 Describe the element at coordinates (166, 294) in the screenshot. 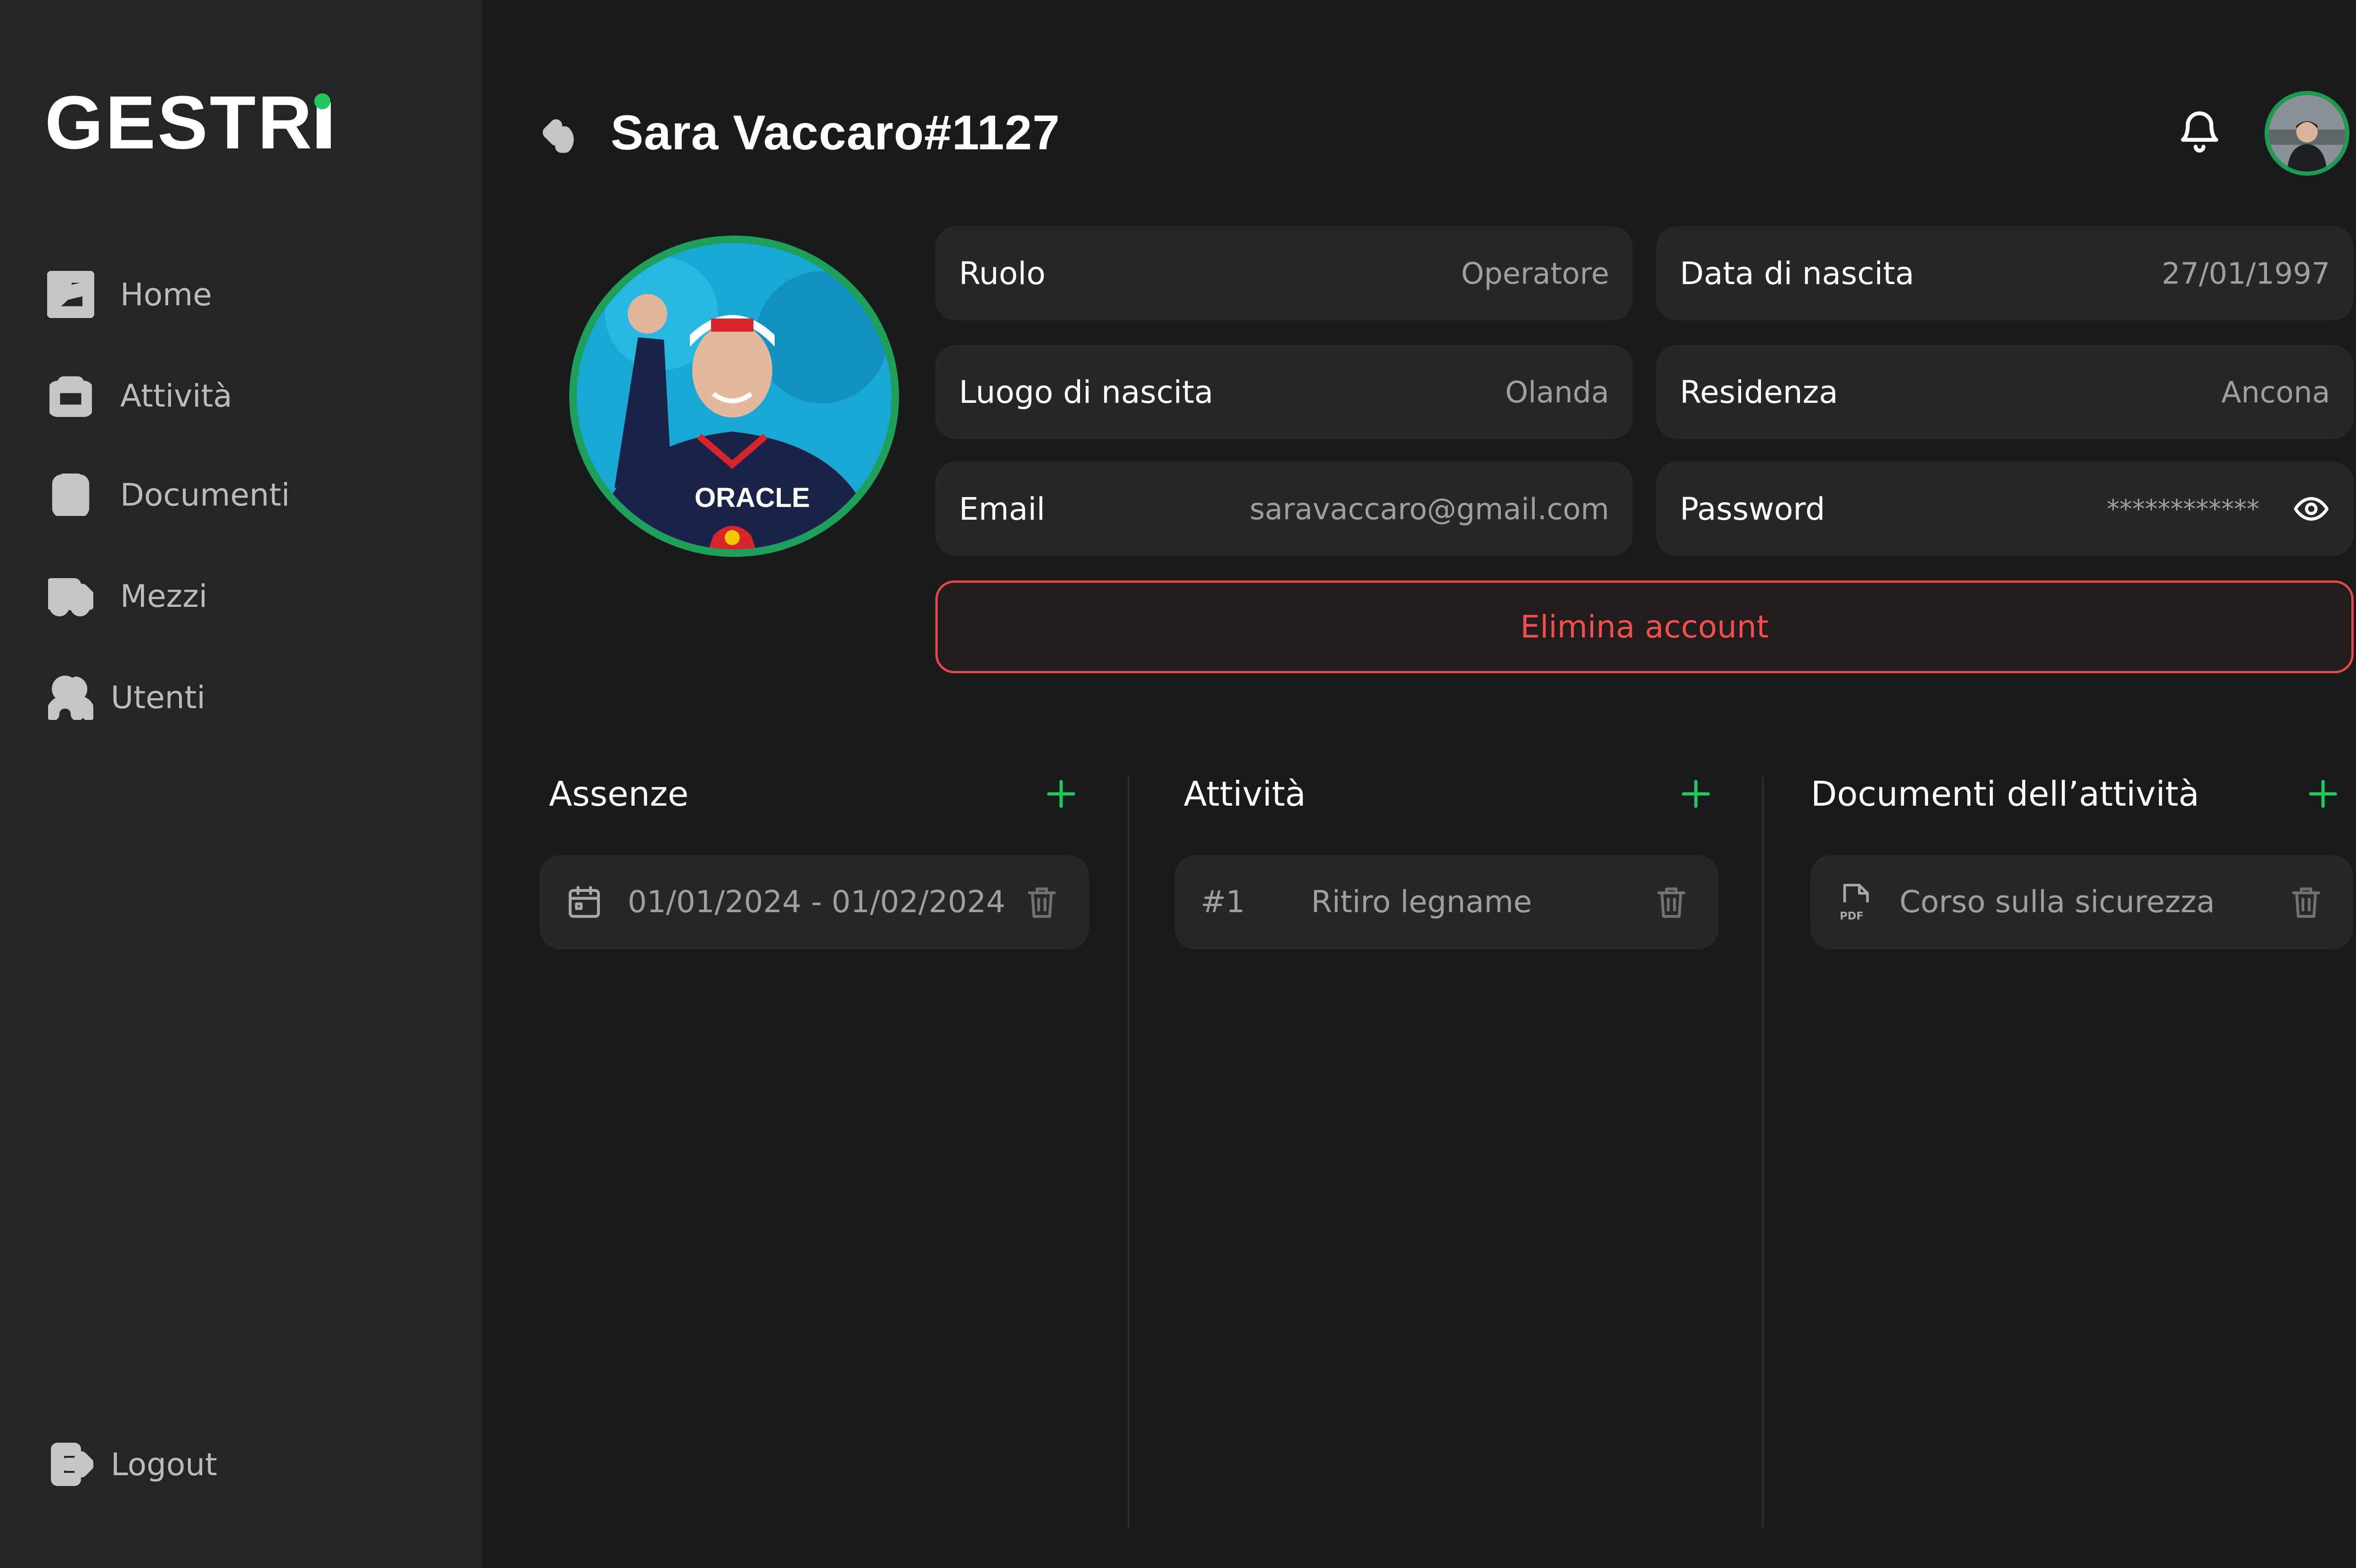

I see `sidebar-item-label: Home` at that location.